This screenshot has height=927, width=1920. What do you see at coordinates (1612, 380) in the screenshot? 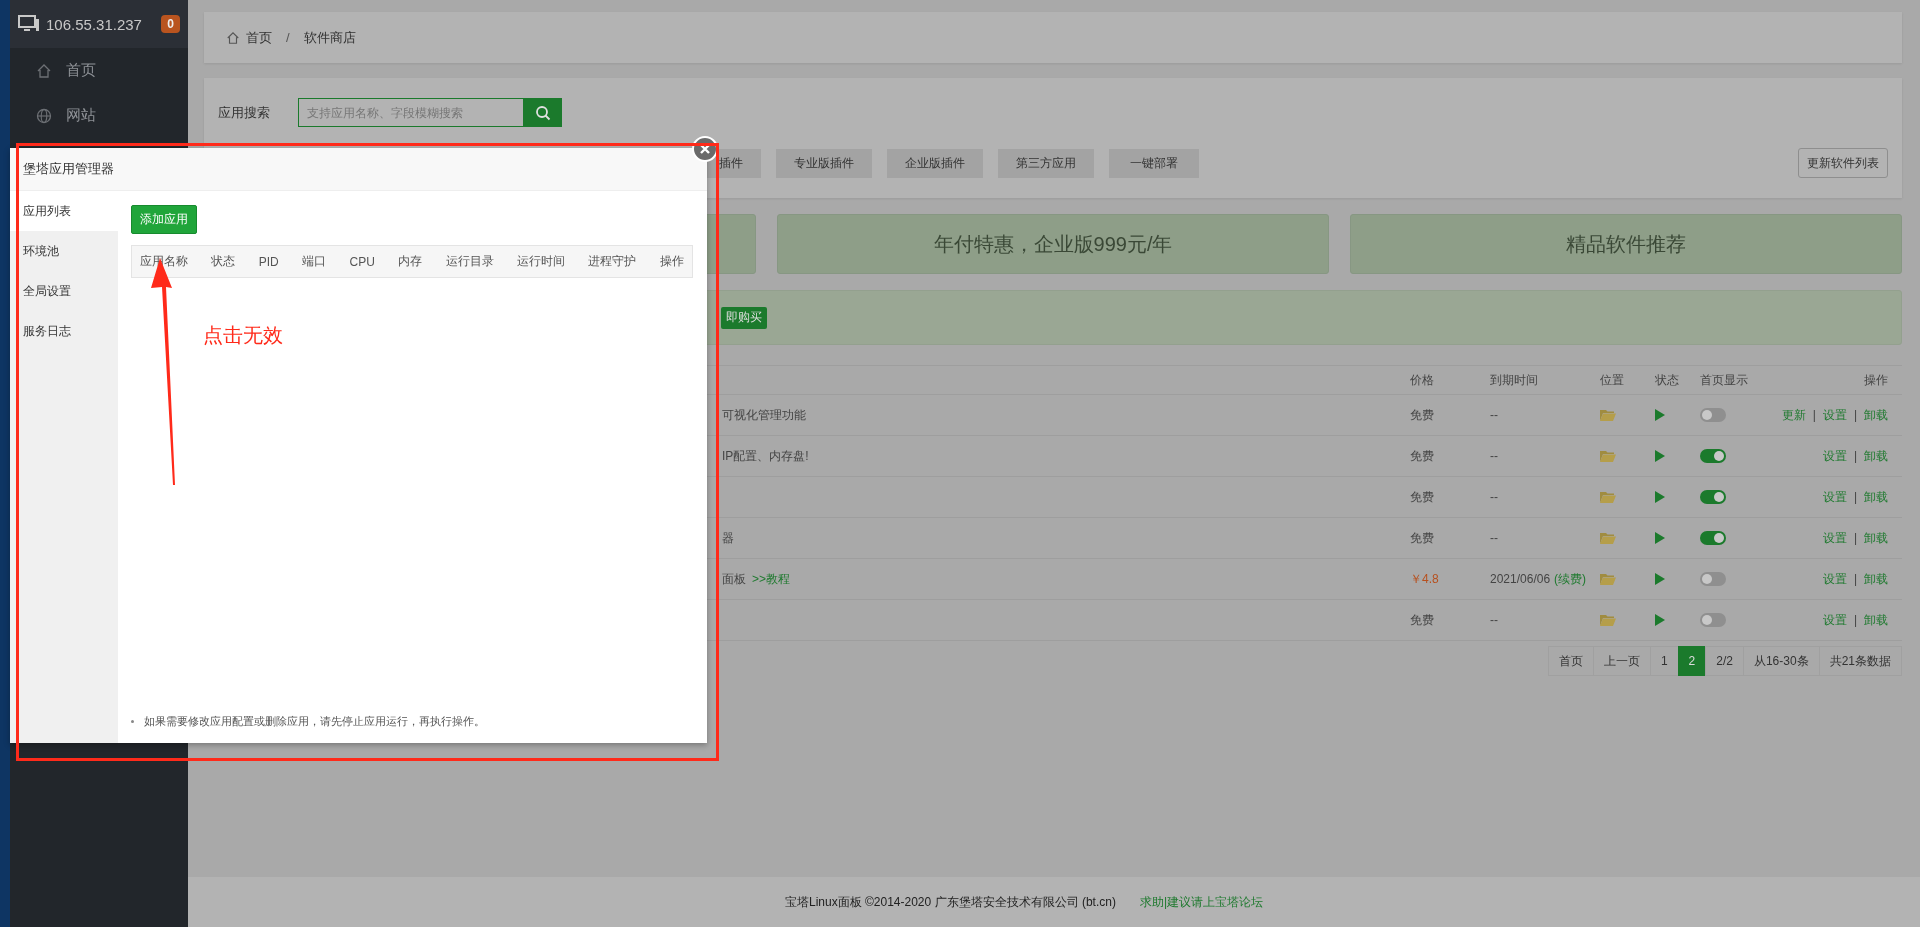
I see `column-header: 位置` at bounding box center [1612, 380].